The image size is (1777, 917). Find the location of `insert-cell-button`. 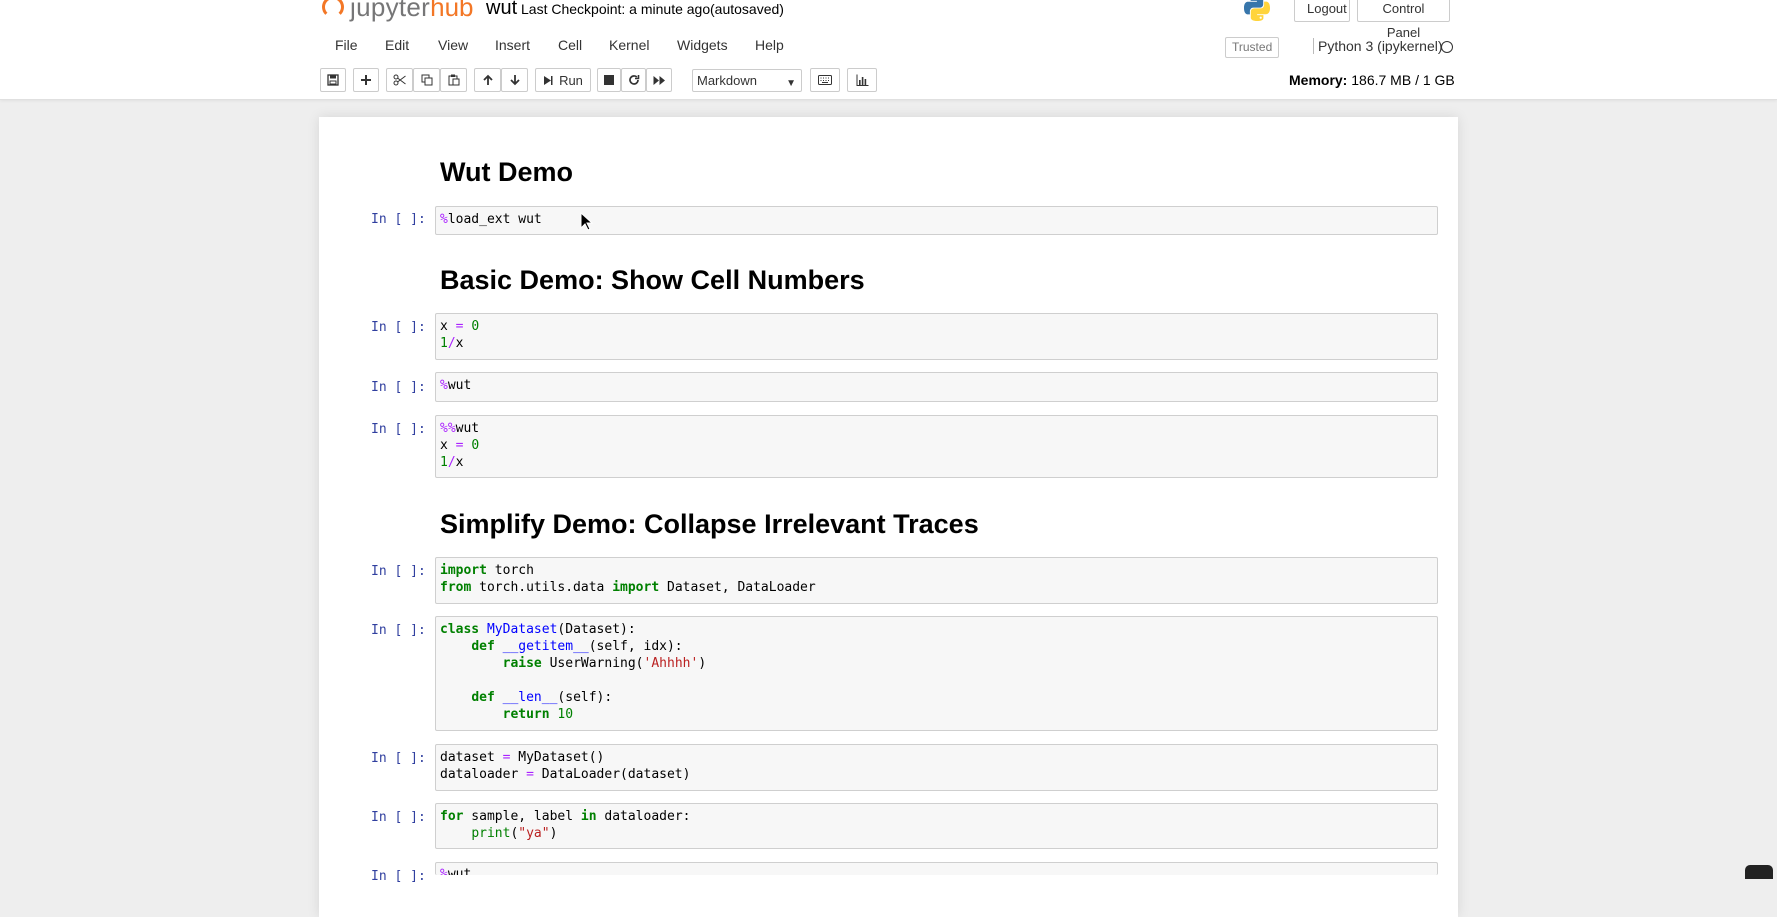

insert-cell-button is located at coordinates (366, 80).